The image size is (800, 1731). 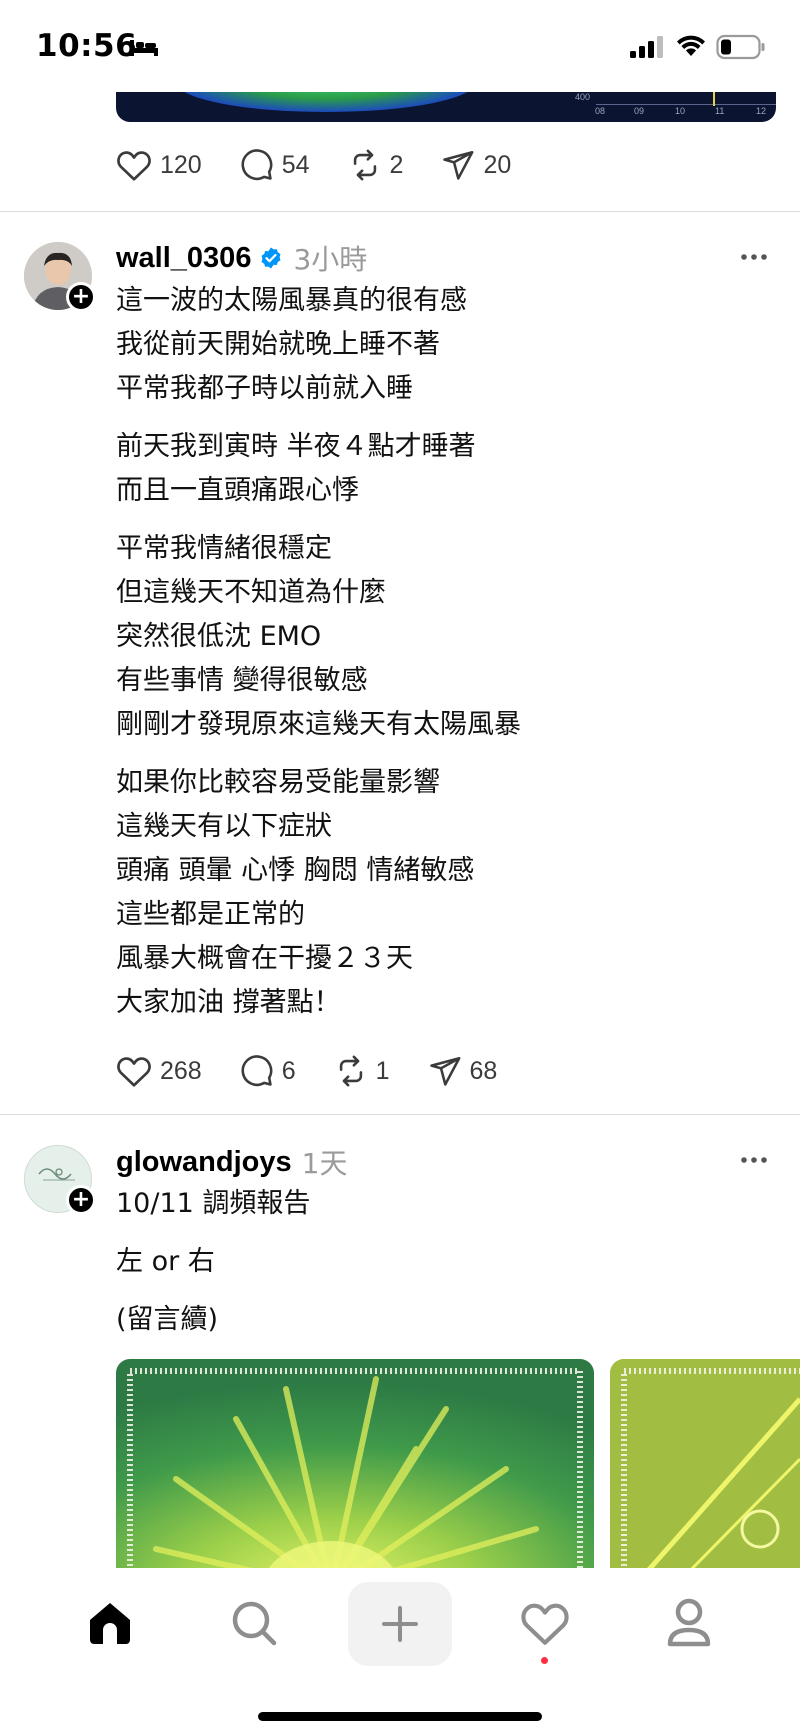 What do you see at coordinates (740, 47) in the screenshot?
I see `battery-icon` at bounding box center [740, 47].